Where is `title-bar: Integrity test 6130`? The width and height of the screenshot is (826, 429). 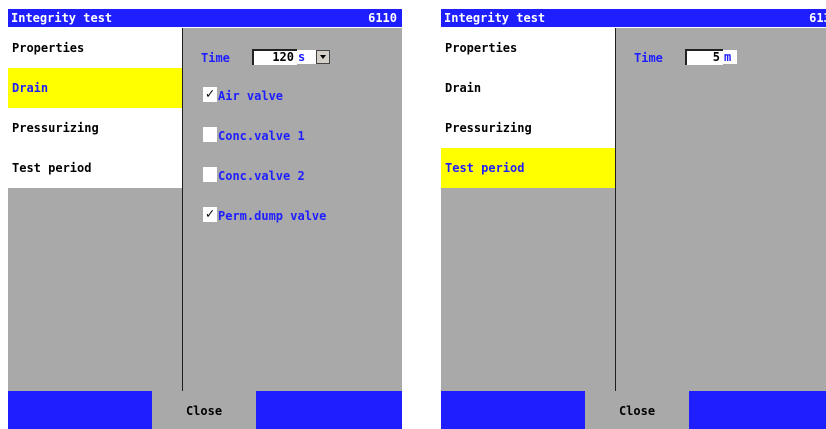 title-bar: Integrity test 6130 is located at coordinates (633, 18).